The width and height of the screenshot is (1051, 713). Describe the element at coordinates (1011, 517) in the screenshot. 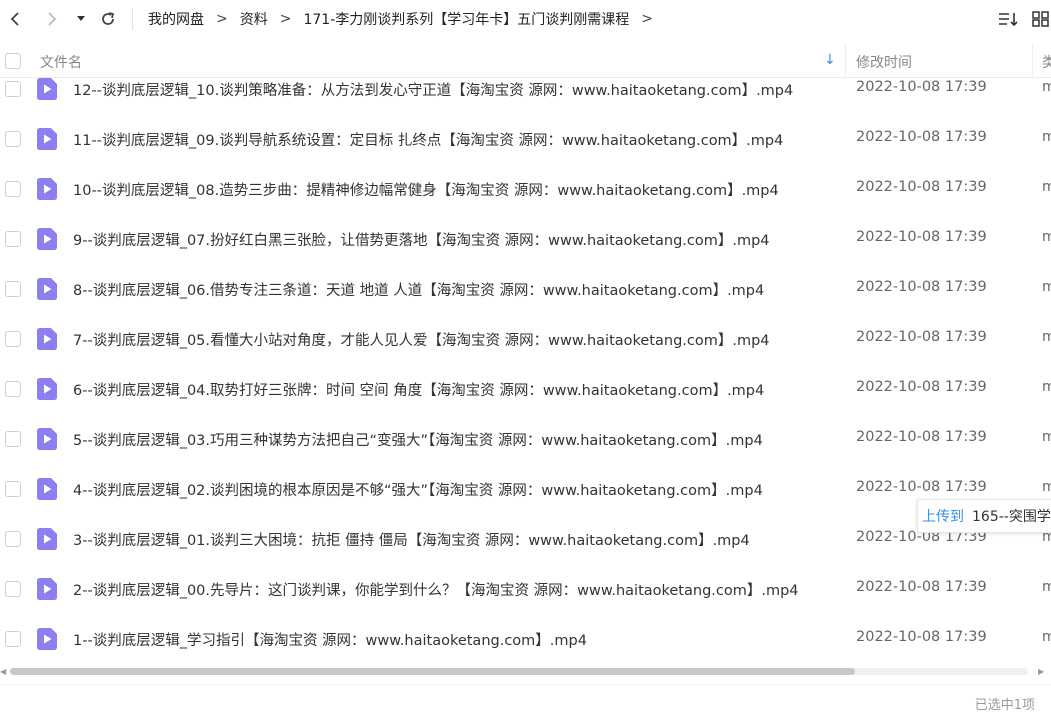

I see `tooltip-value: 165--突围学` at that location.